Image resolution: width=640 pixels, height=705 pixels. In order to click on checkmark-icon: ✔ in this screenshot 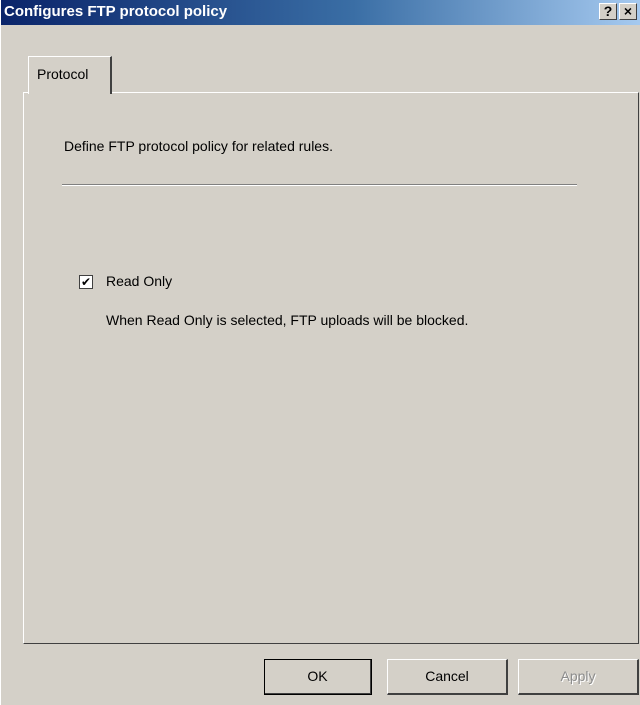, I will do `click(86, 282)`.